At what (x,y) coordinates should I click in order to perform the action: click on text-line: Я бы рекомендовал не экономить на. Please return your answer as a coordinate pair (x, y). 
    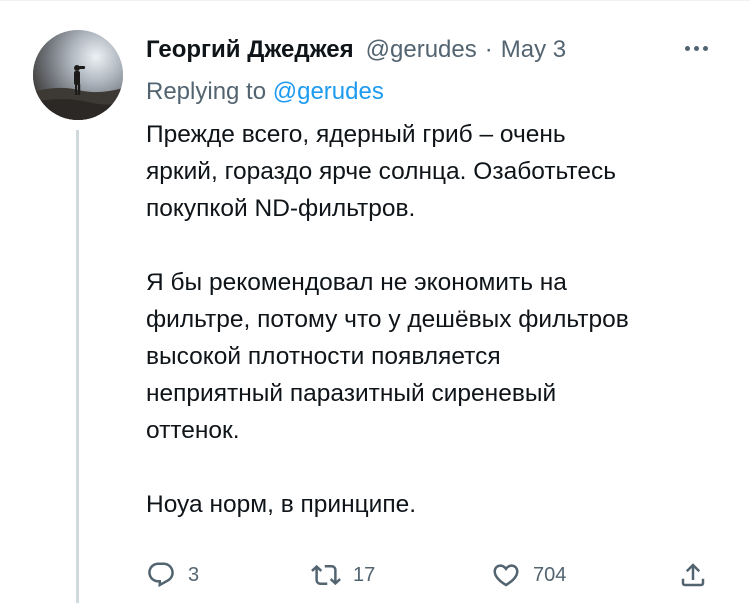
    Looking at the image, I should click on (356, 282).